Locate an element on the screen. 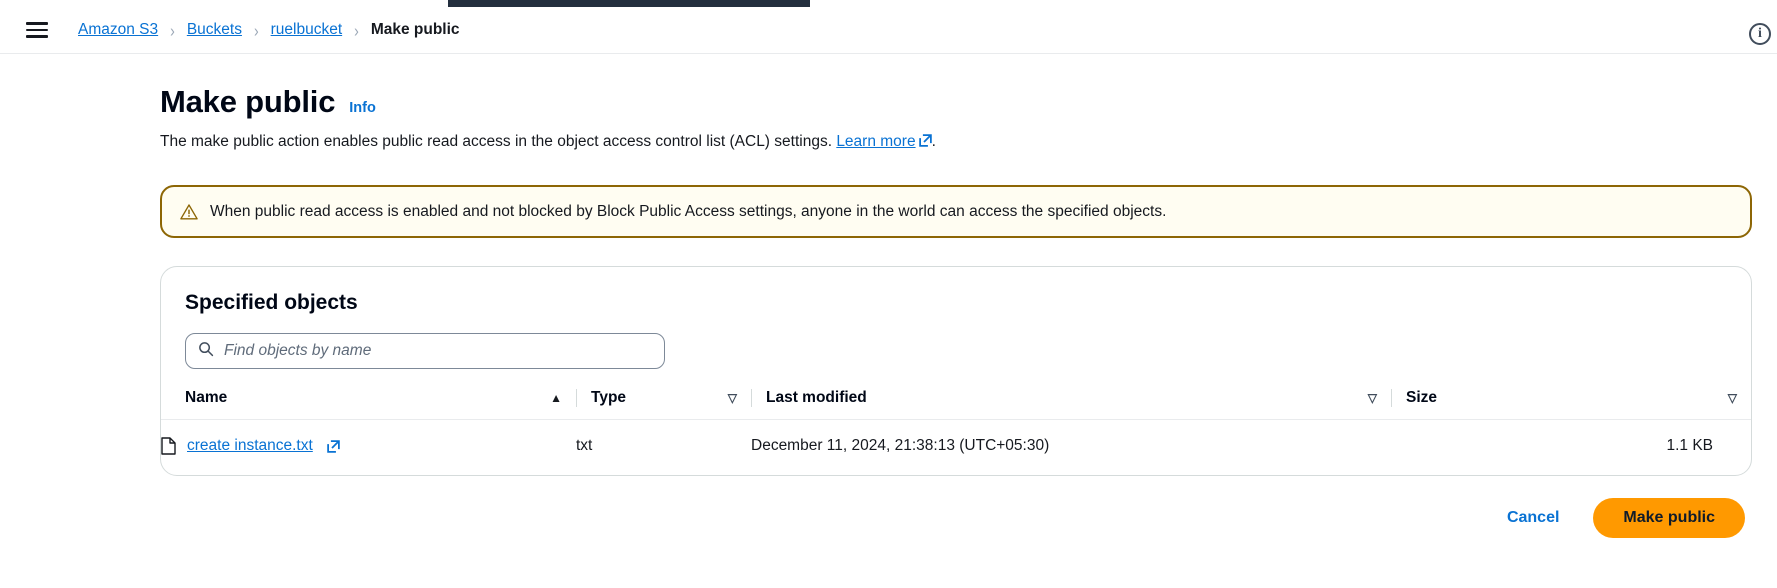 The width and height of the screenshot is (1777, 588). table-header: Name ▲ Type ▽ Last modified ▽ Size ▽ is located at coordinates (956, 405).